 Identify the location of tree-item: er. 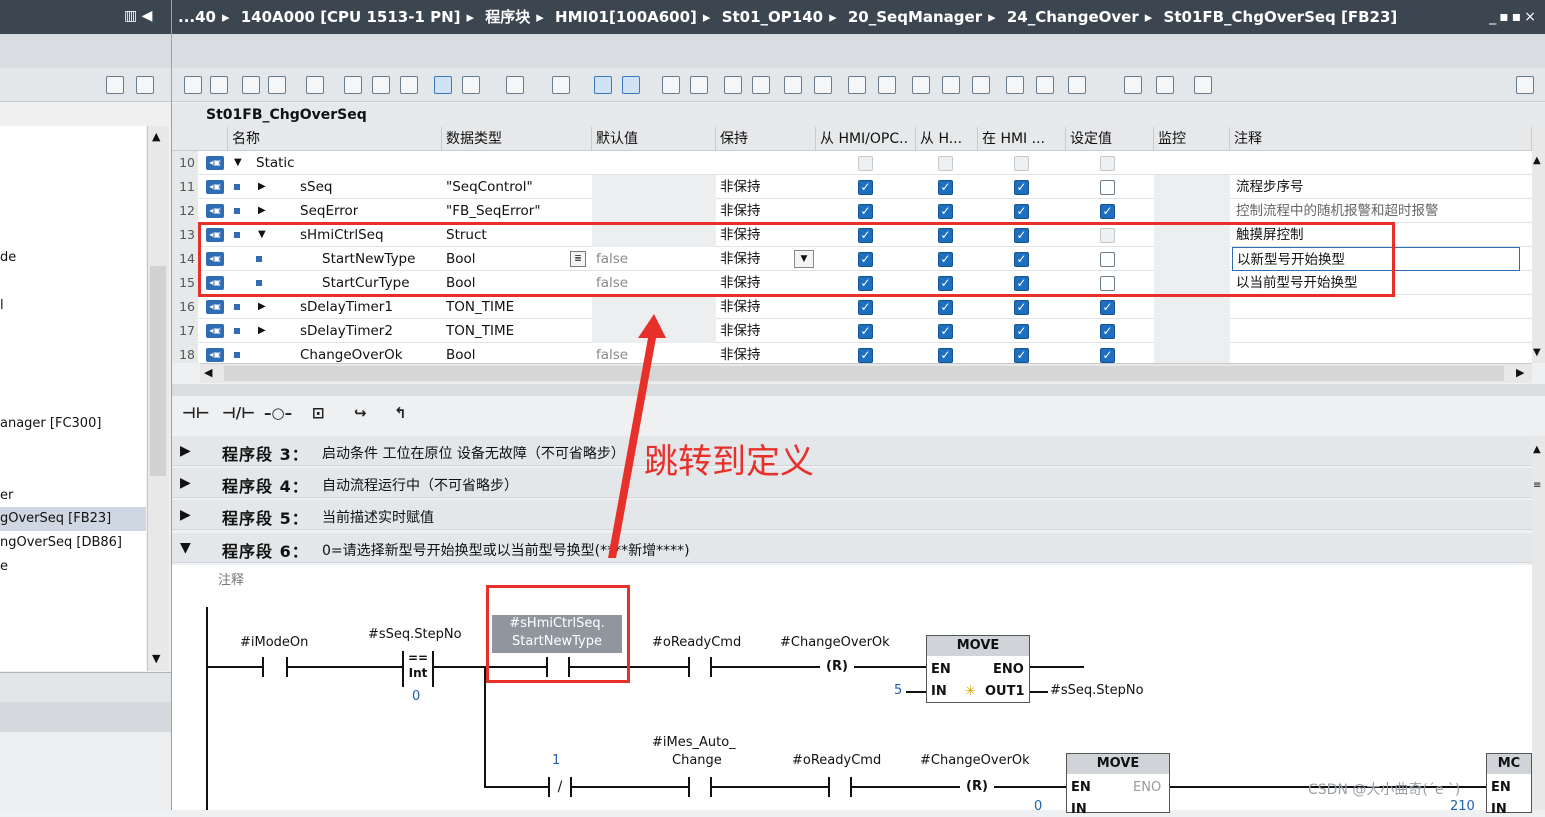
(73, 496).